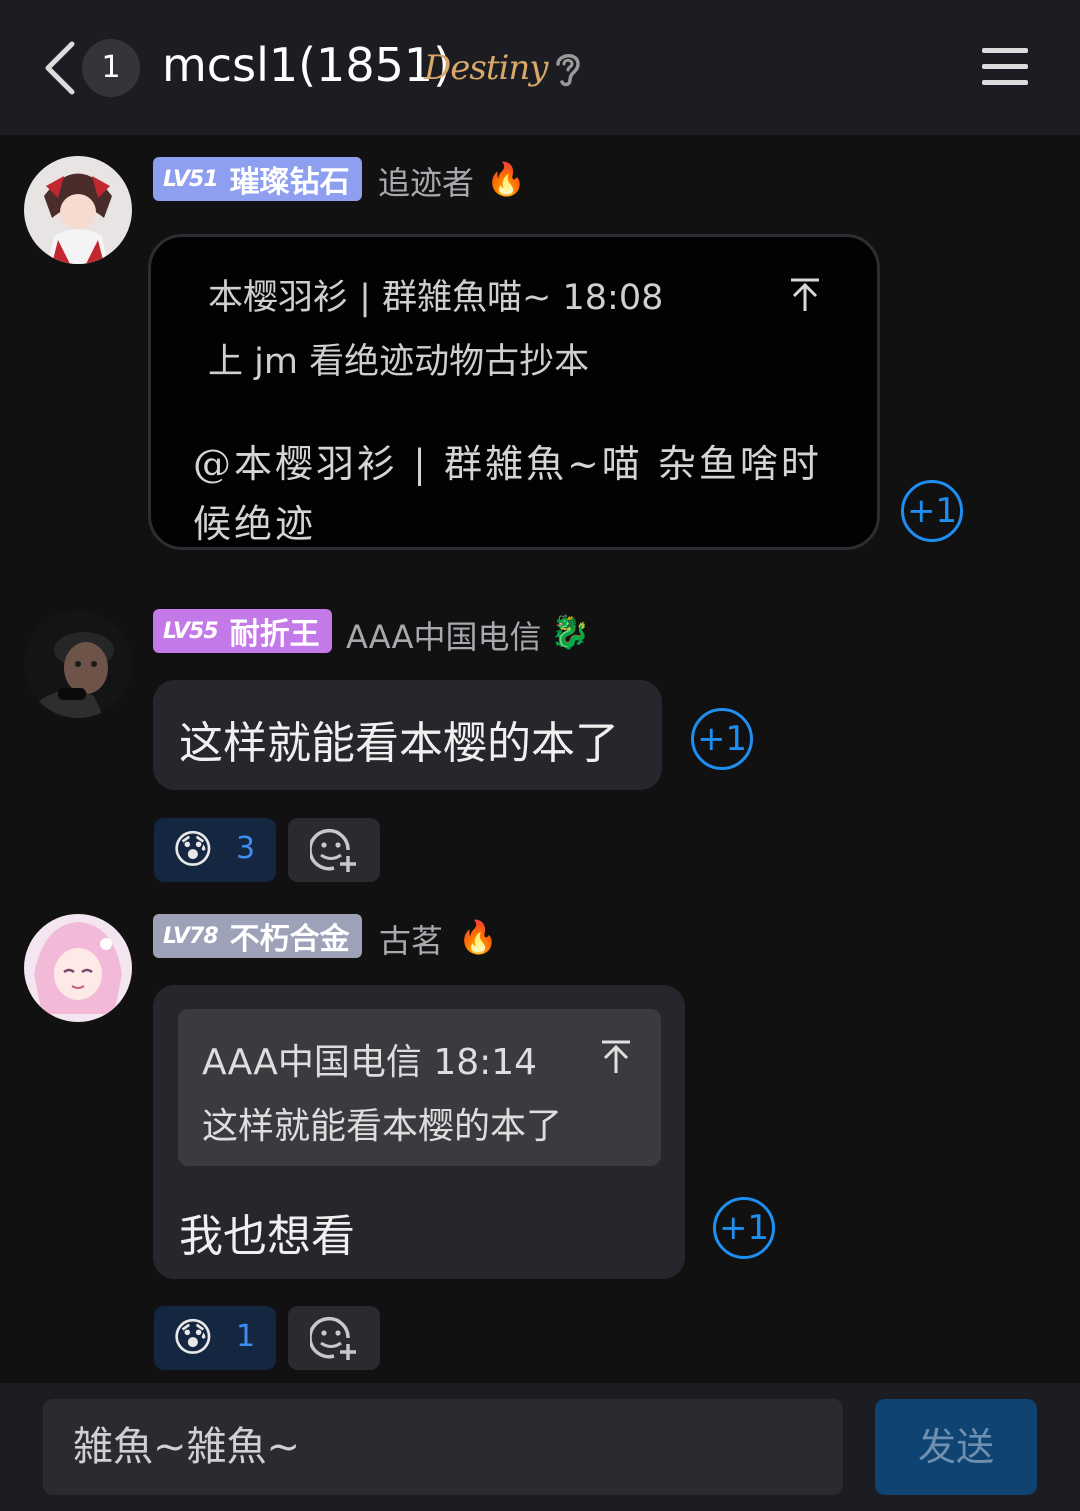  Describe the element at coordinates (436, 298) in the screenshot. I see `quote-header: 本樱羽衫 | 群雑魚喵~ 18:08` at that location.